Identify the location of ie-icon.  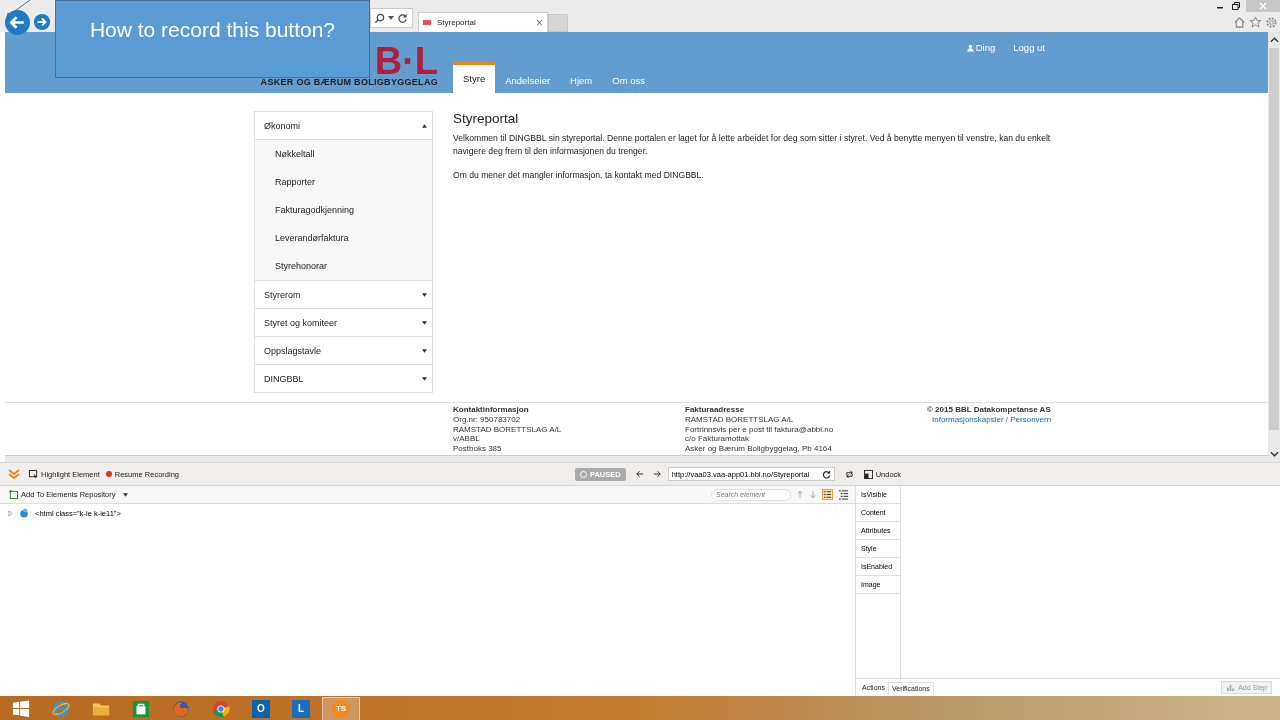
(61, 708).